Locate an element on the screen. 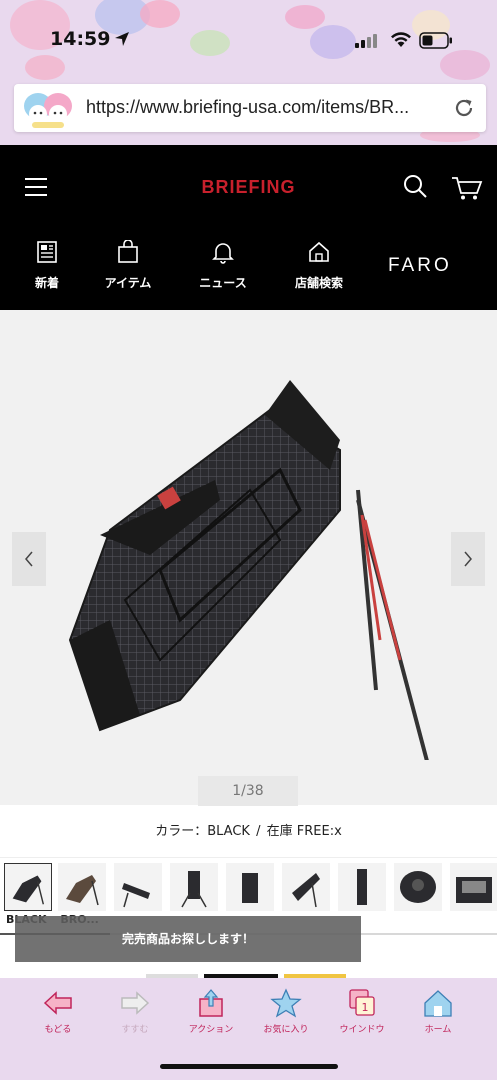  color-stock-line: カラー：BLACK / 在庫 FREE:x is located at coordinates (248, 829).